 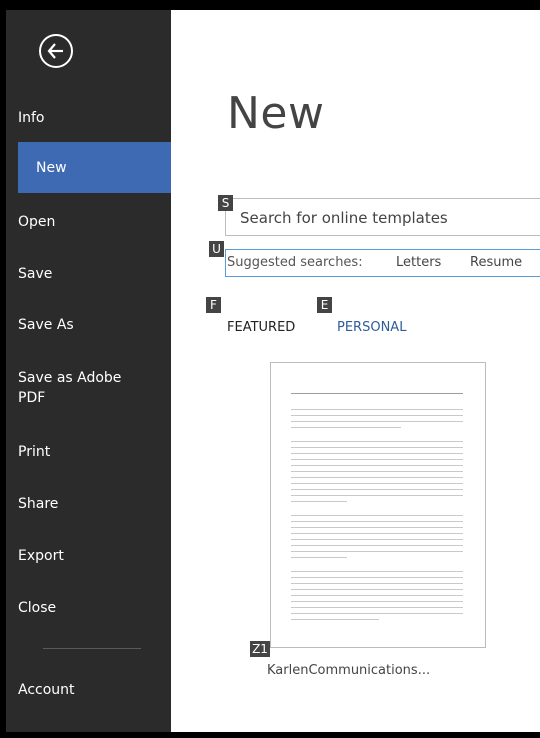 I want to click on template-search-box, so click(x=382, y=217).